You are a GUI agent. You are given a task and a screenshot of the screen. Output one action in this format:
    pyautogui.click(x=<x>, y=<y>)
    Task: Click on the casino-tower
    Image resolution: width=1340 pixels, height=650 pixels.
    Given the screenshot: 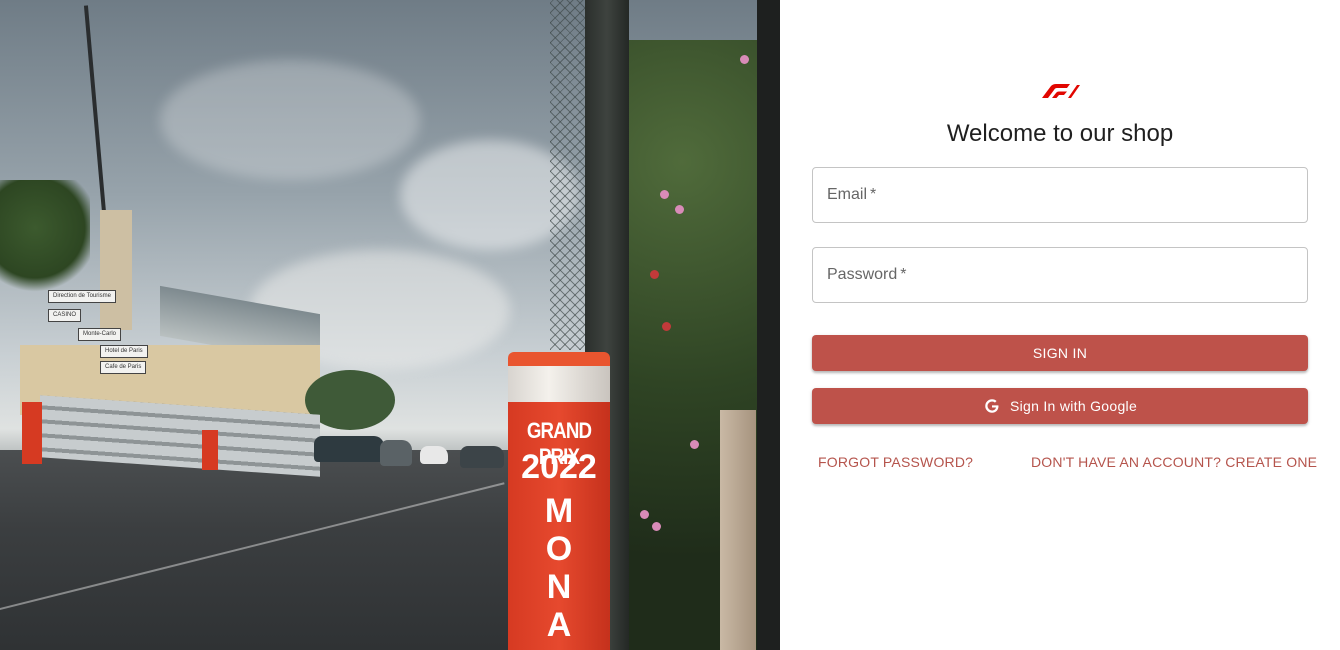 What is the action you would take?
    pyautogui.click(x=116, y=270)
    